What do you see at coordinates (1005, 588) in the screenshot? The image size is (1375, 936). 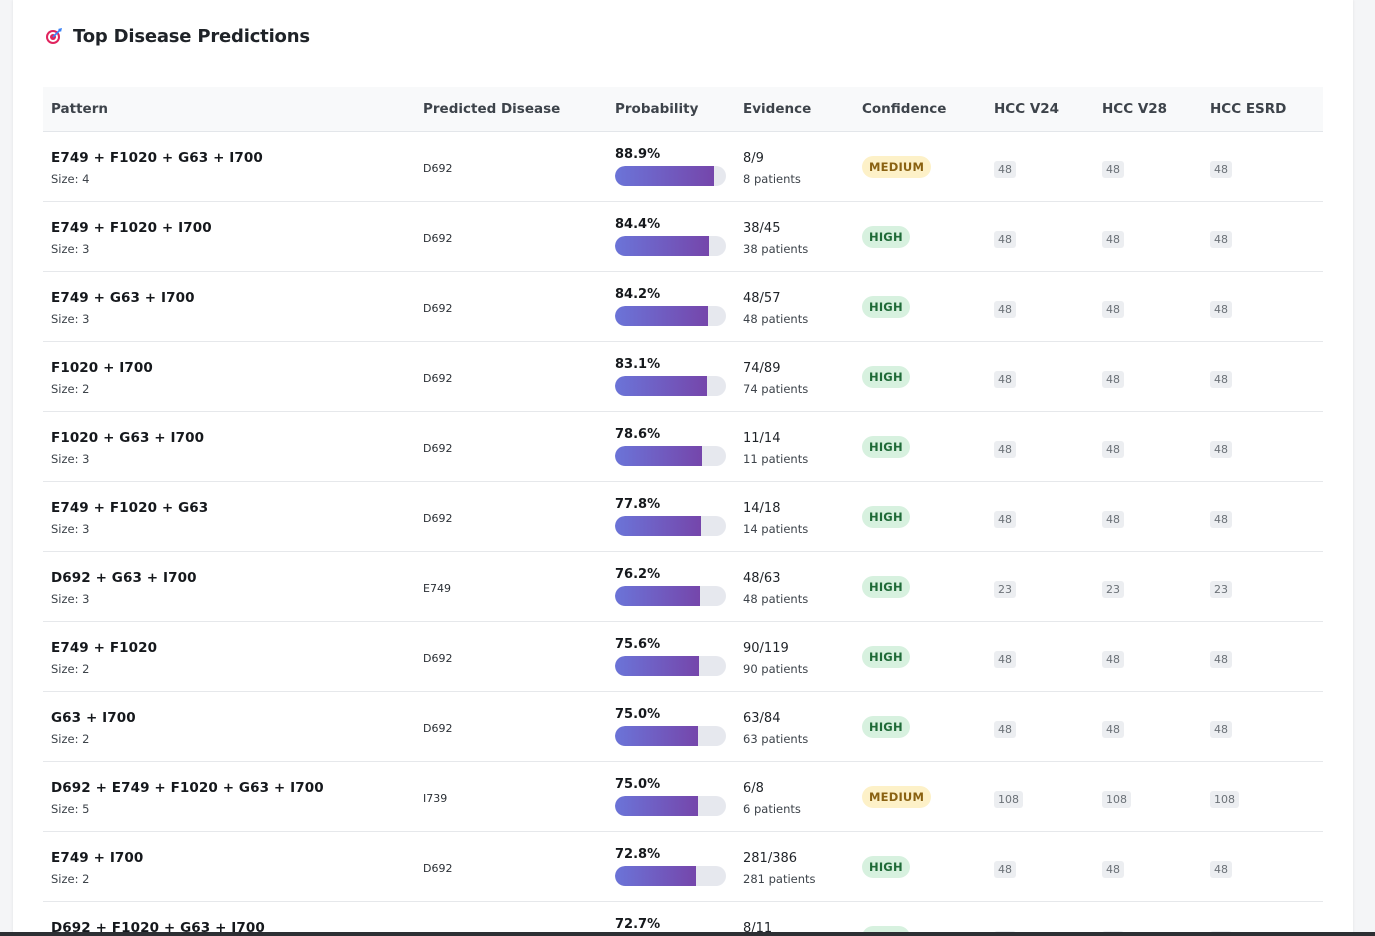 I see `hcc-v24-cell: 23` at bounding box center [1005, 588].